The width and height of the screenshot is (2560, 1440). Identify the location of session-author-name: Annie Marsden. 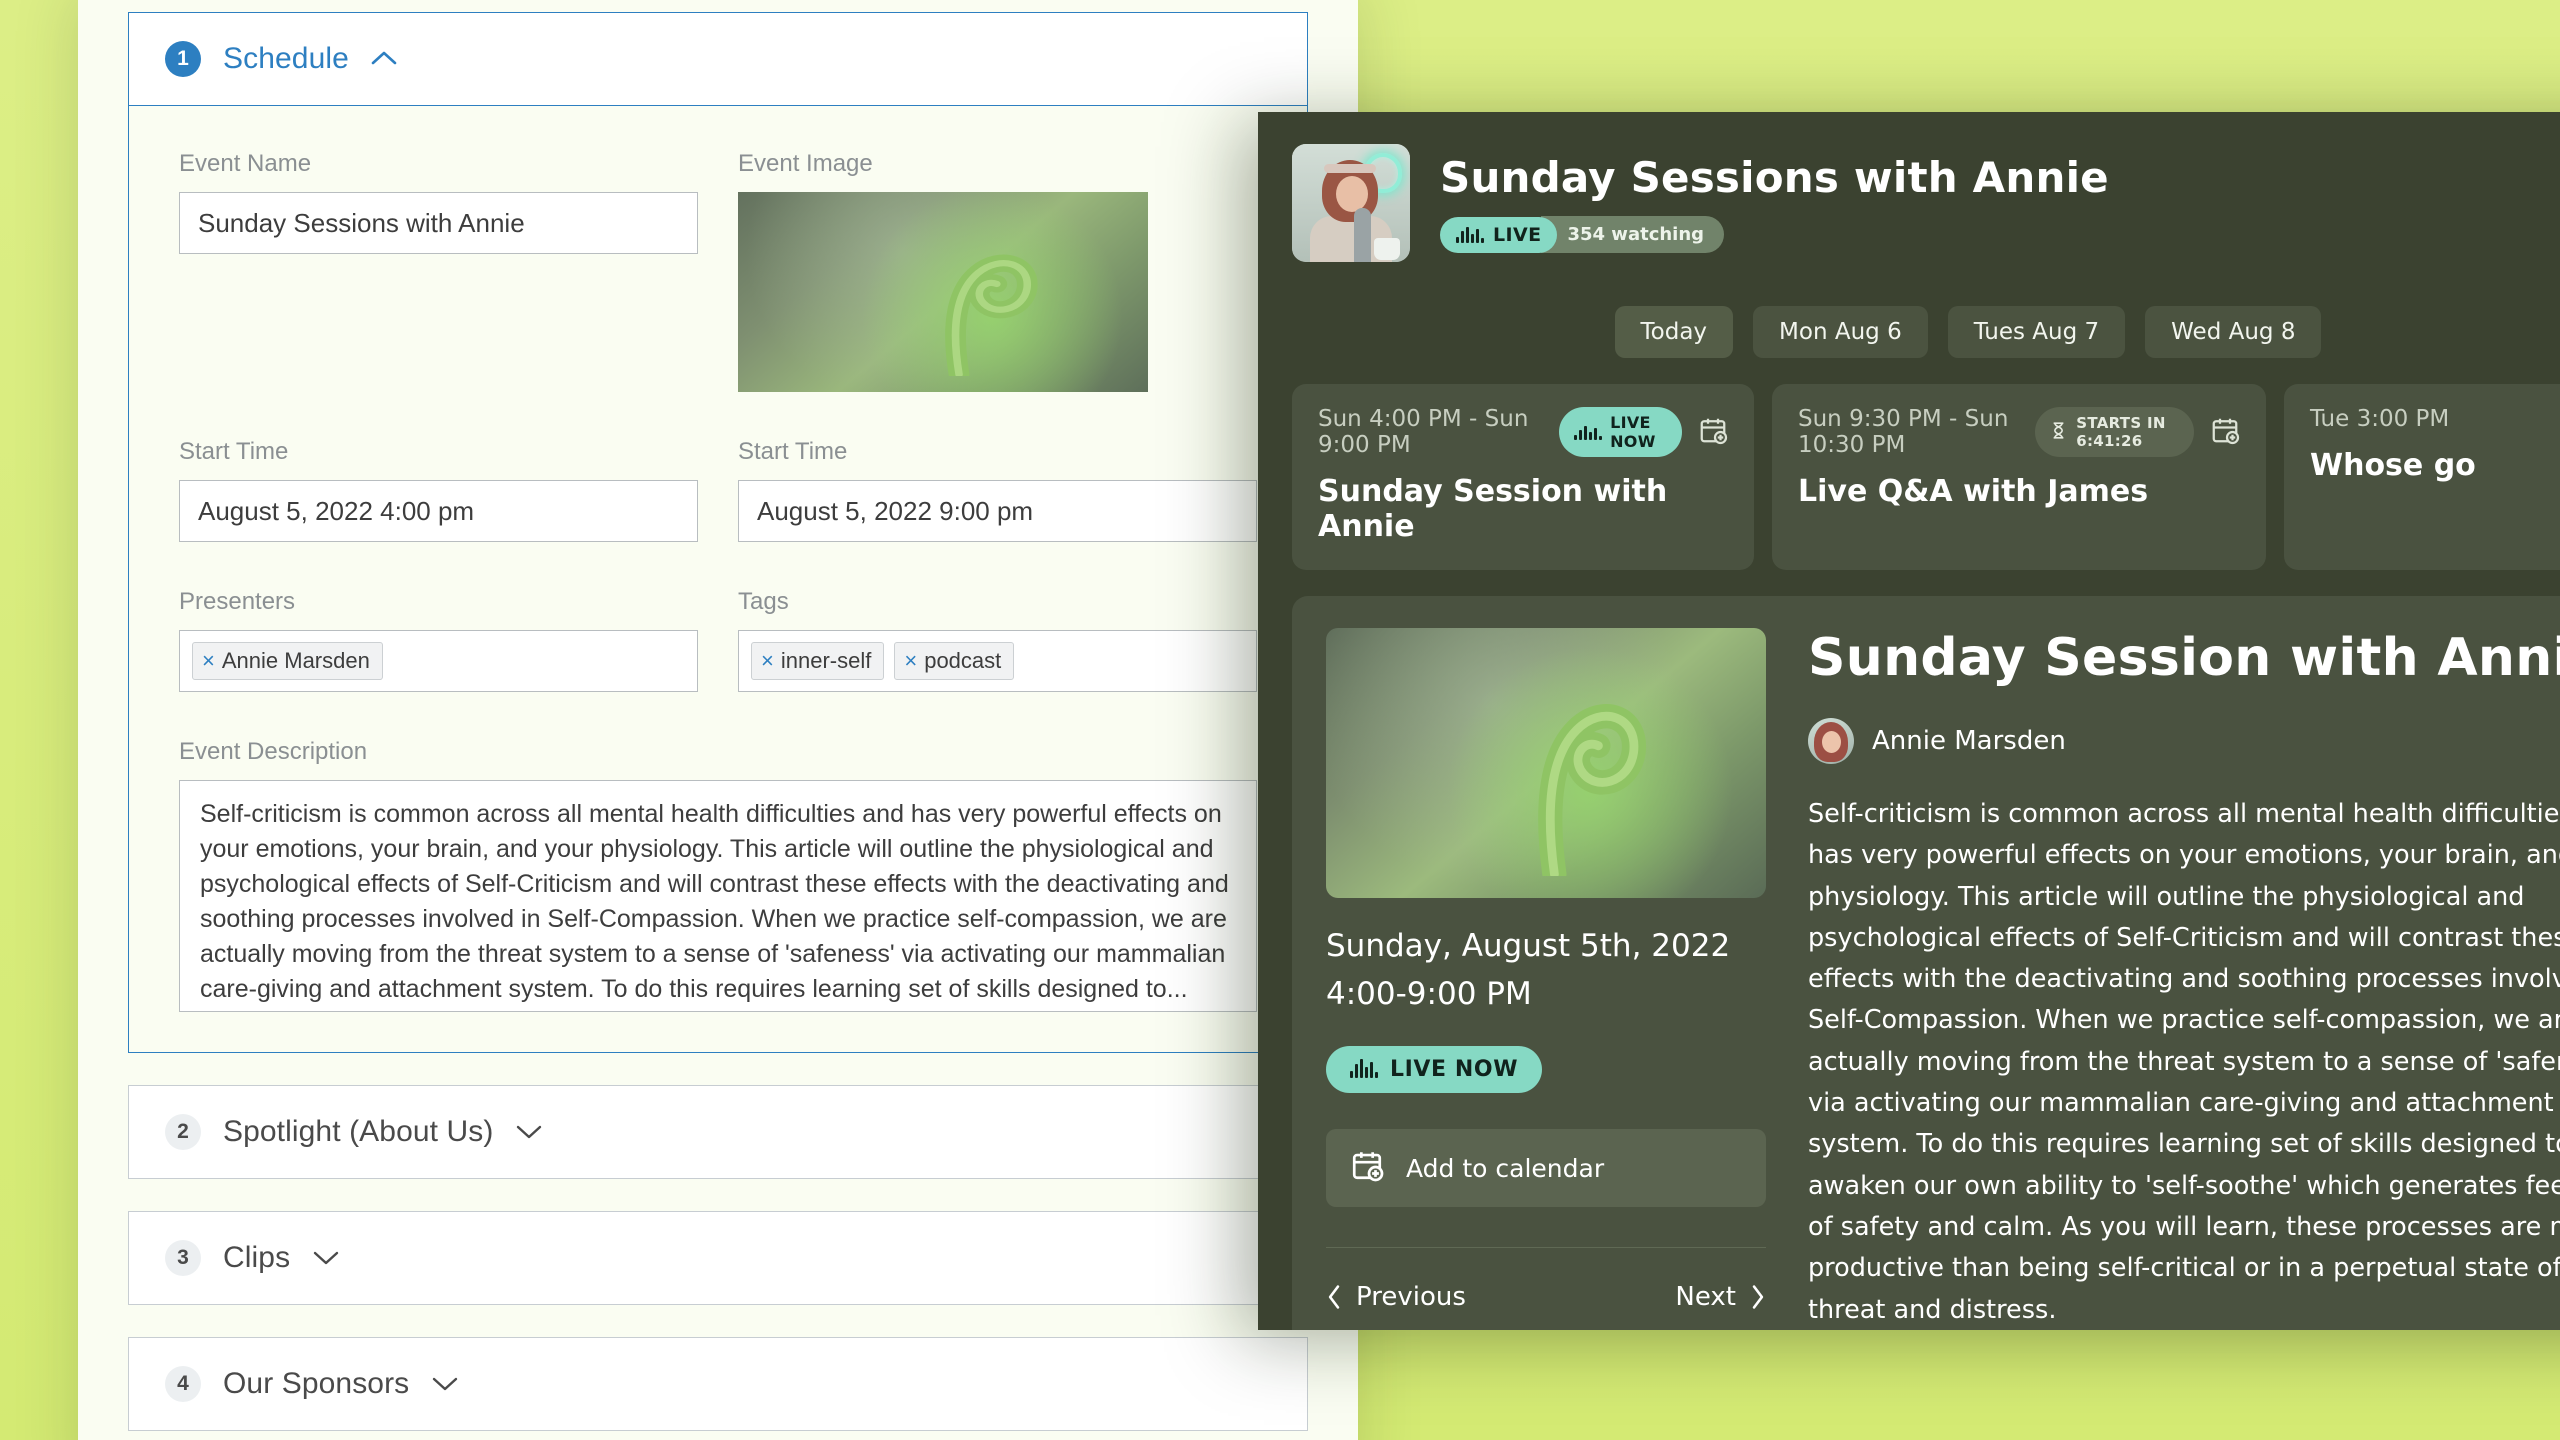
(1969, 741).